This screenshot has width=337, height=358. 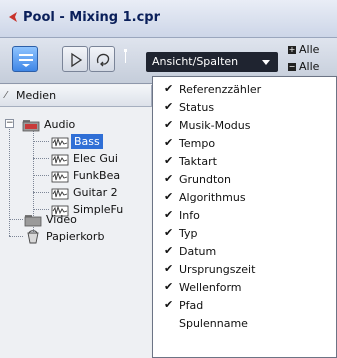 I want to click on menu-item-datum: ✔ Datum, so click(x=244, y=252).